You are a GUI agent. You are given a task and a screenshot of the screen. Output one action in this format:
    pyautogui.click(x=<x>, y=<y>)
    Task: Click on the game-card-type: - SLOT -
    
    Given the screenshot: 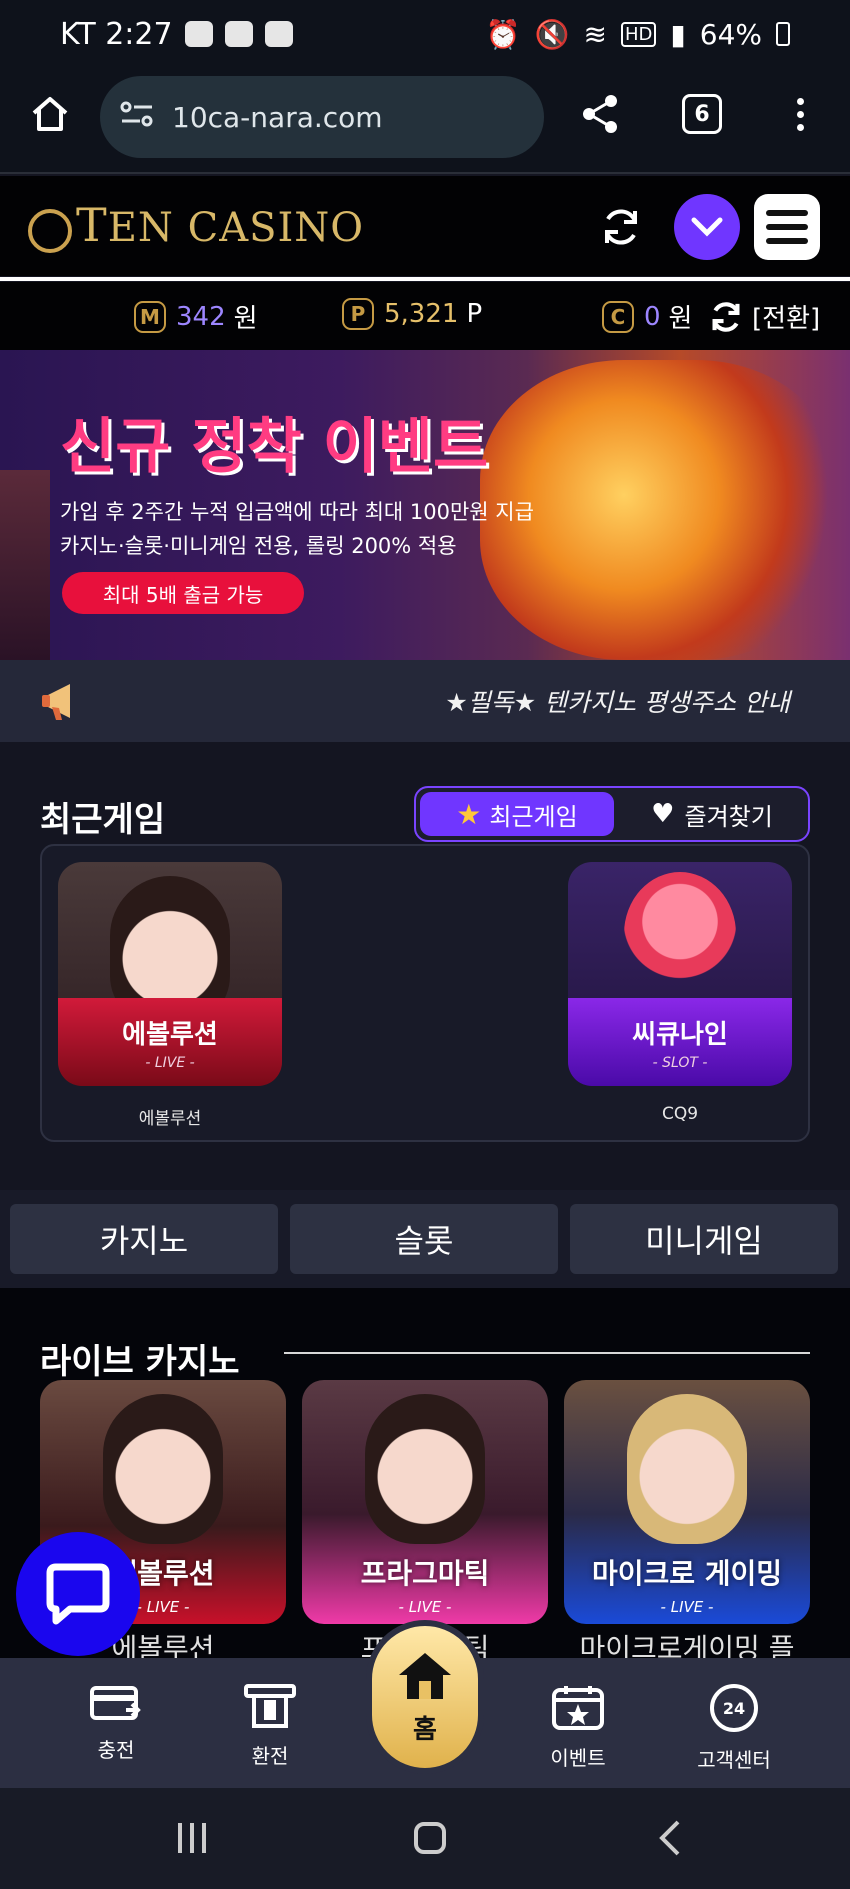 What is the action you would take?
    pyautogui.click(x=680, y=1062)
    